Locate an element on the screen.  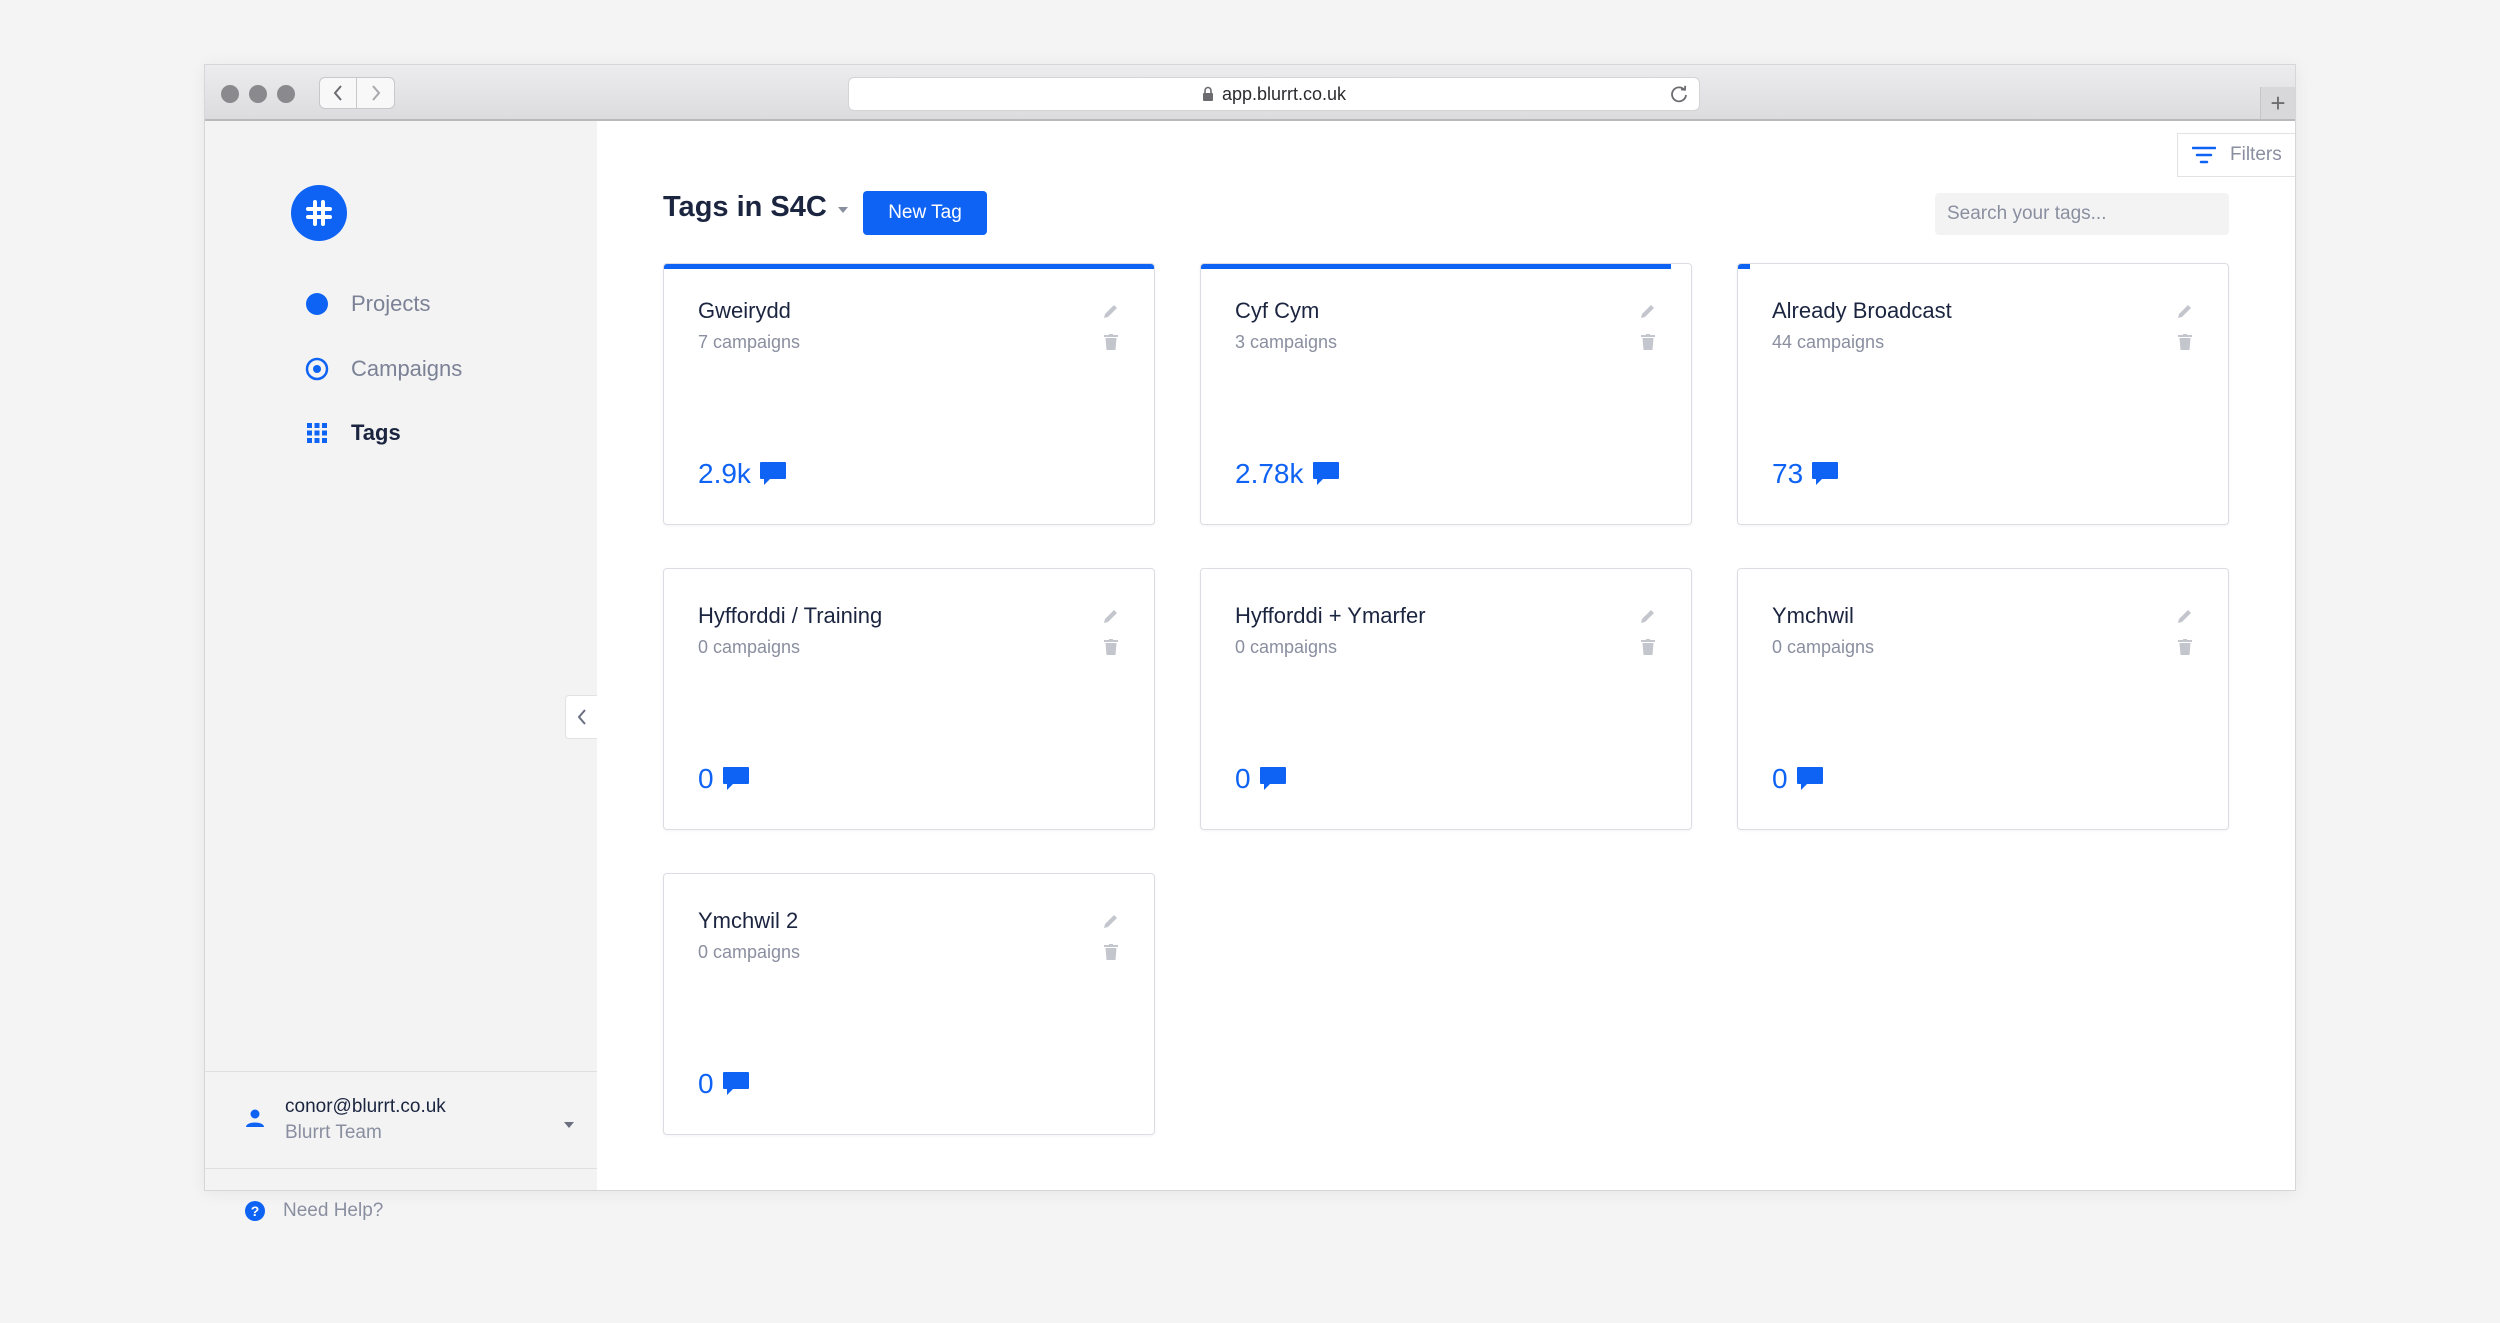
search-input is located at coordinates (2082, 214).